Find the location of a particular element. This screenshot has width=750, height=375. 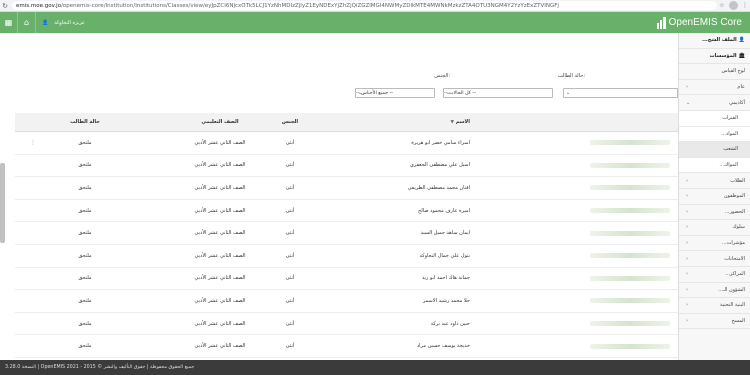

extra-filter-select: ⌄ is located at coordinates (620, 93).